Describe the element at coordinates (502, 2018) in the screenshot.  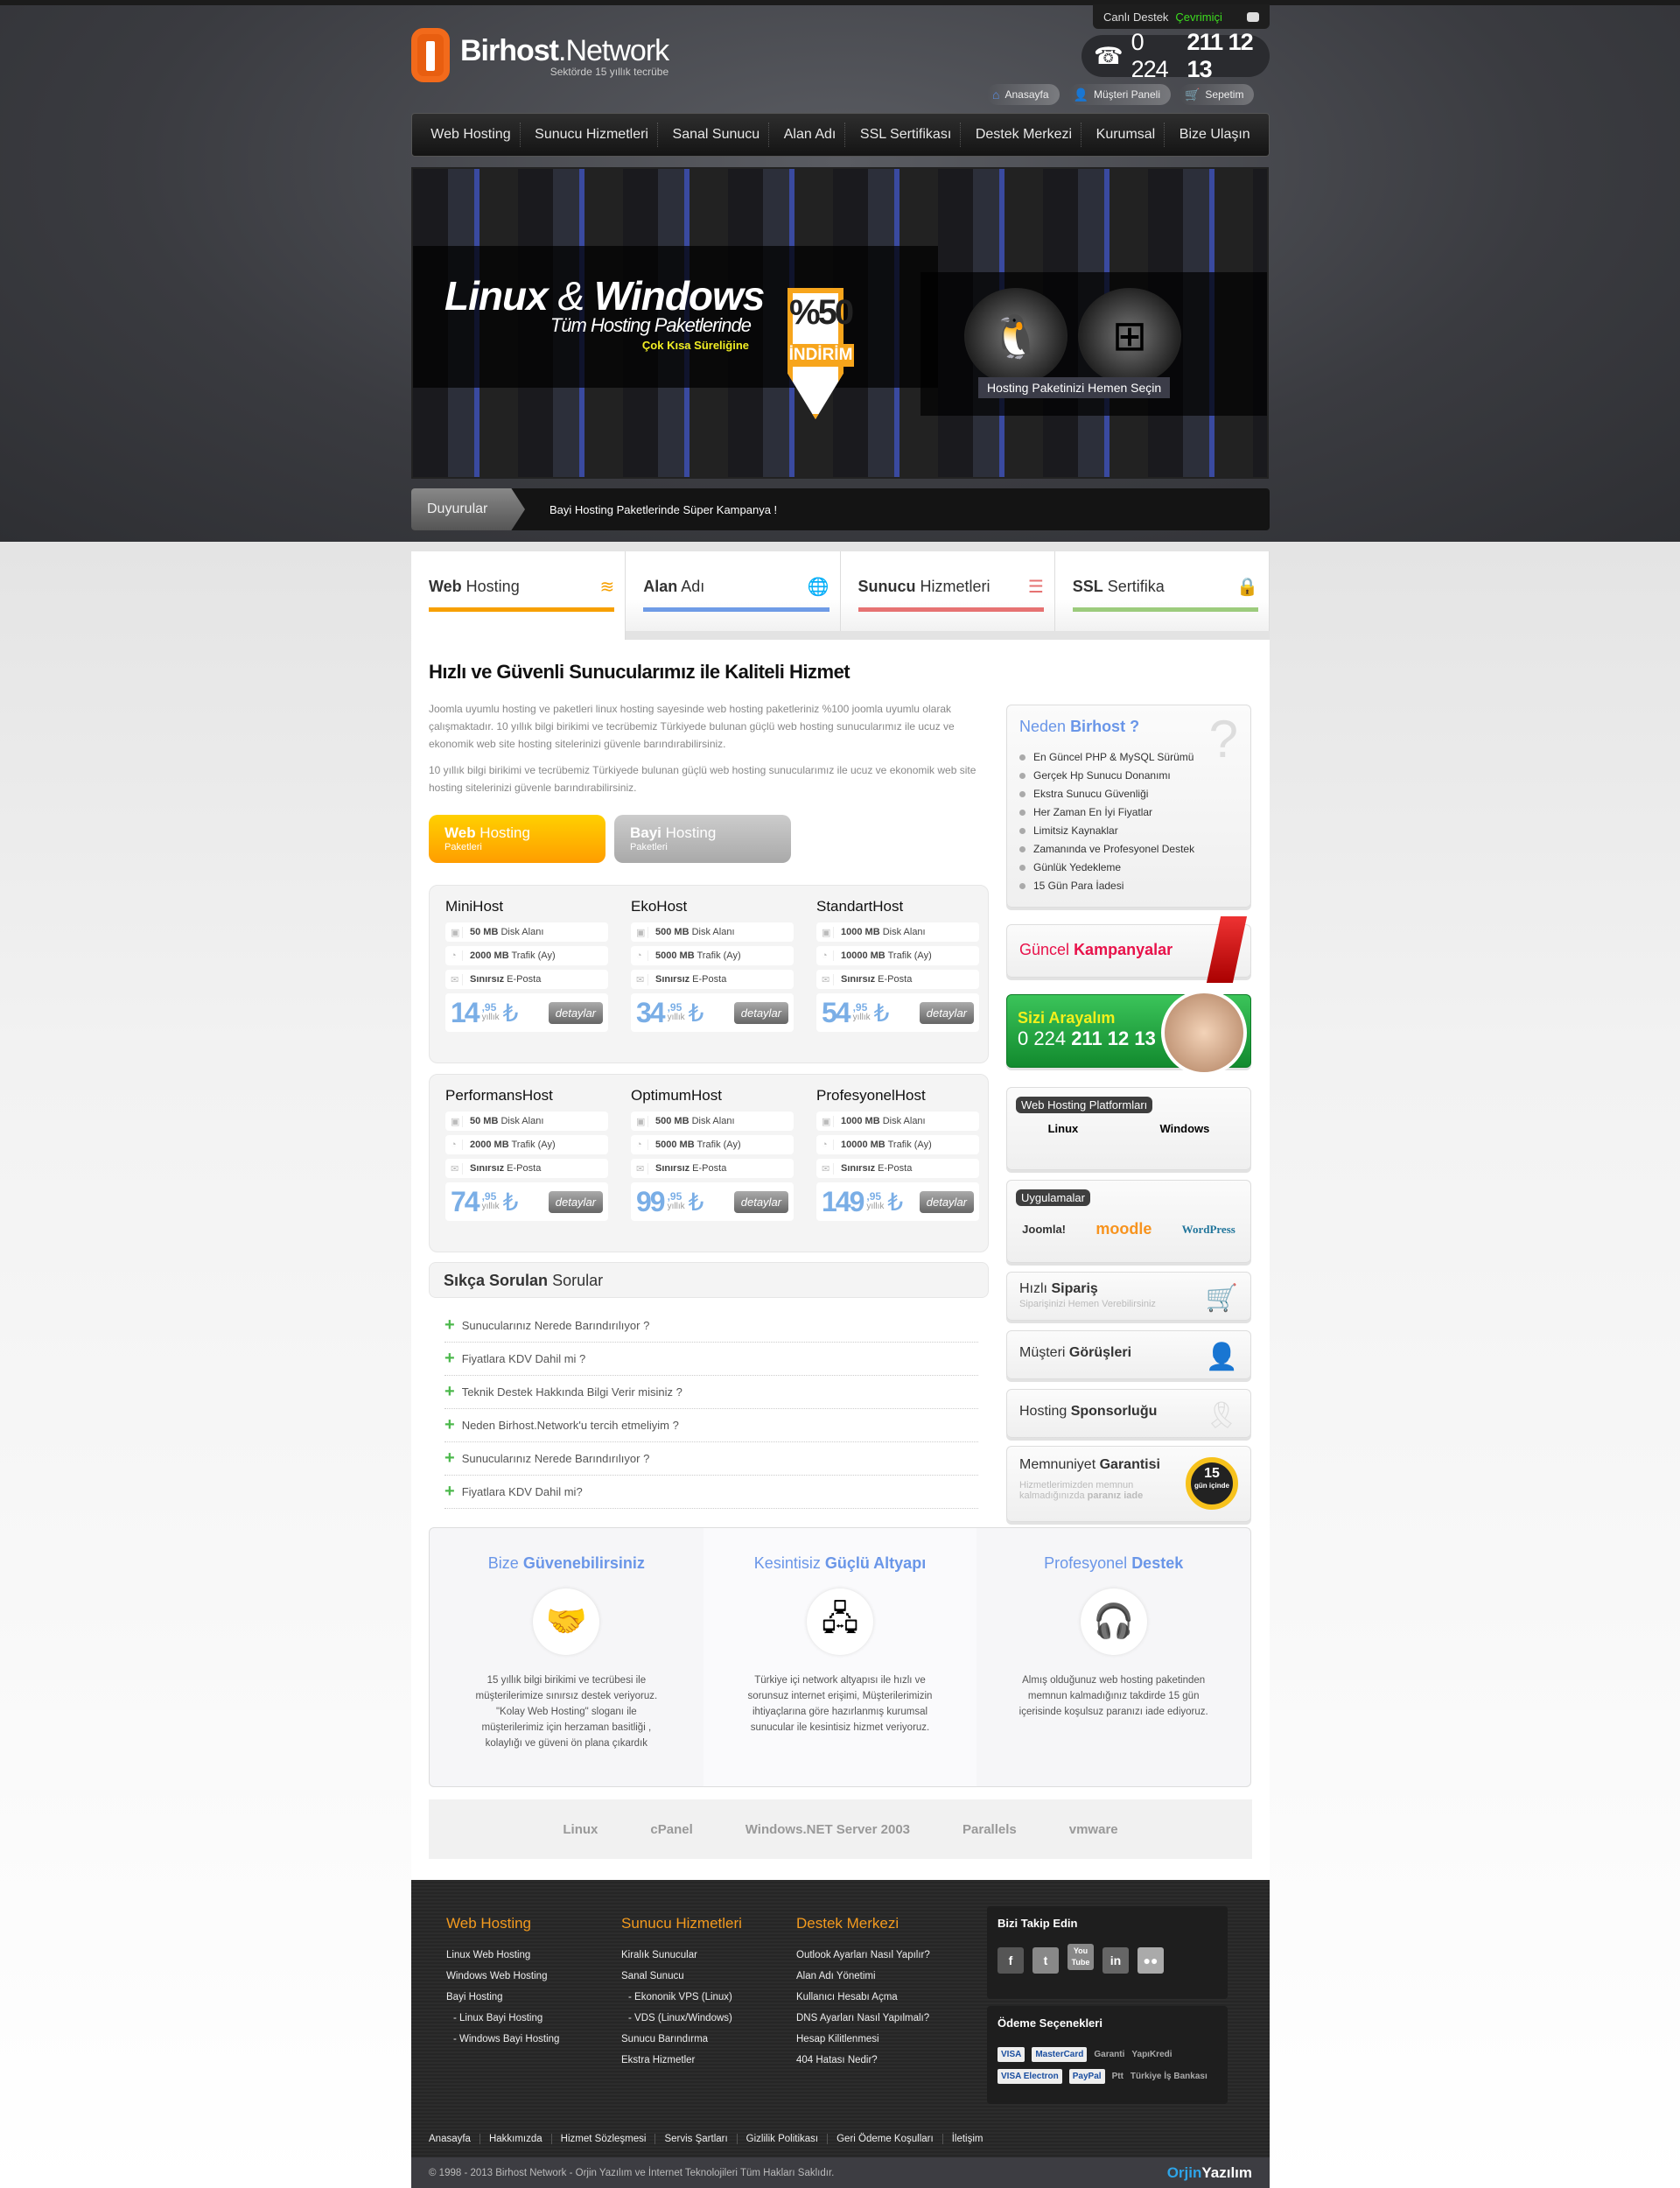
I see `footer-link: - Linux Bayi Hosting` at that location.